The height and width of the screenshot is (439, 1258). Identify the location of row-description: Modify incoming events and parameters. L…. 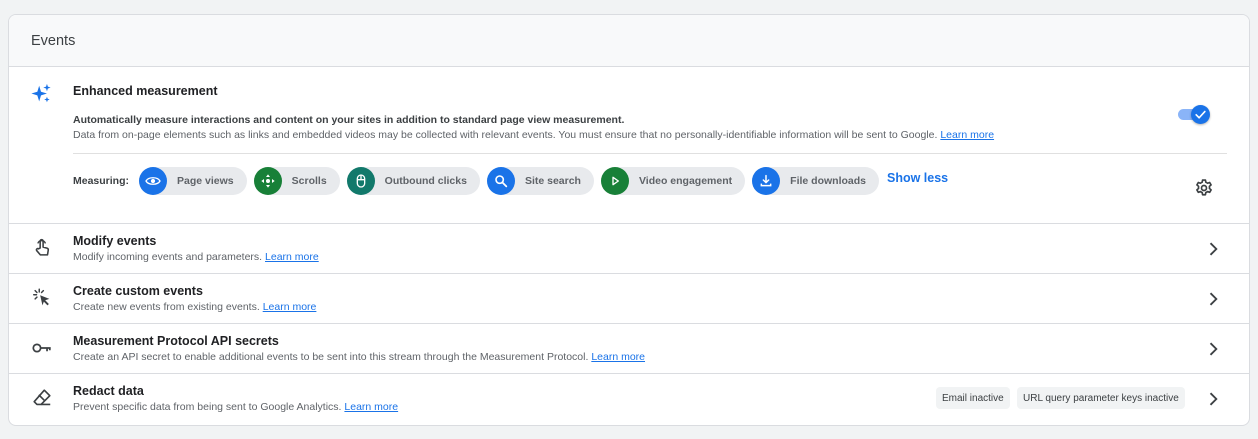
(196, 257).